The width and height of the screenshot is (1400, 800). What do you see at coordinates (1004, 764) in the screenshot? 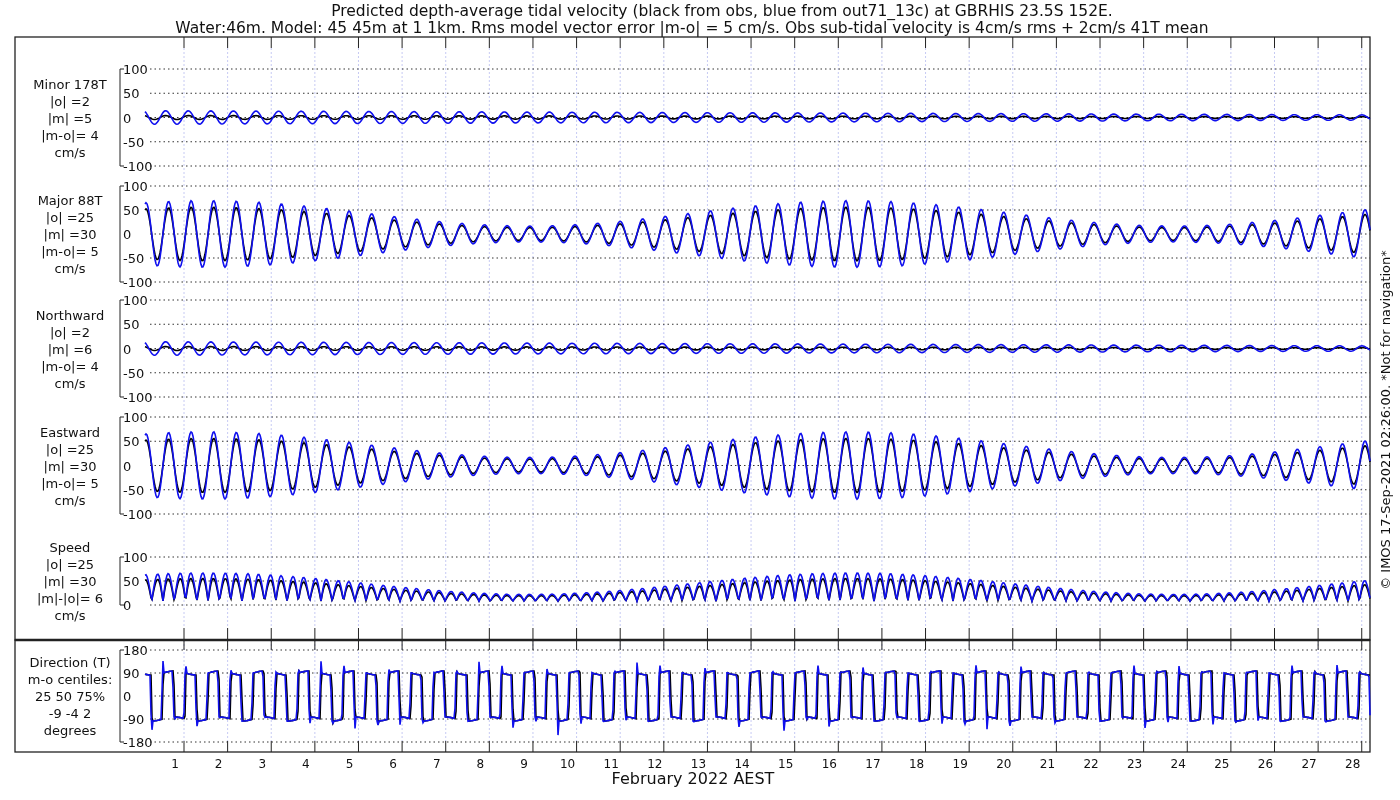
I see `x-tick-label: 20` at bounding box center [1004, 764].